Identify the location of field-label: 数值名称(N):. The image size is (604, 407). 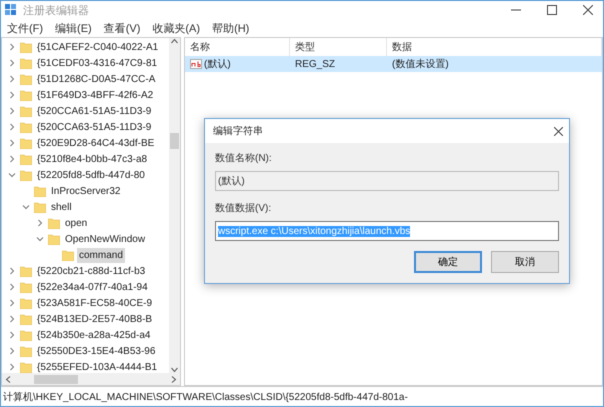
(244, 158).